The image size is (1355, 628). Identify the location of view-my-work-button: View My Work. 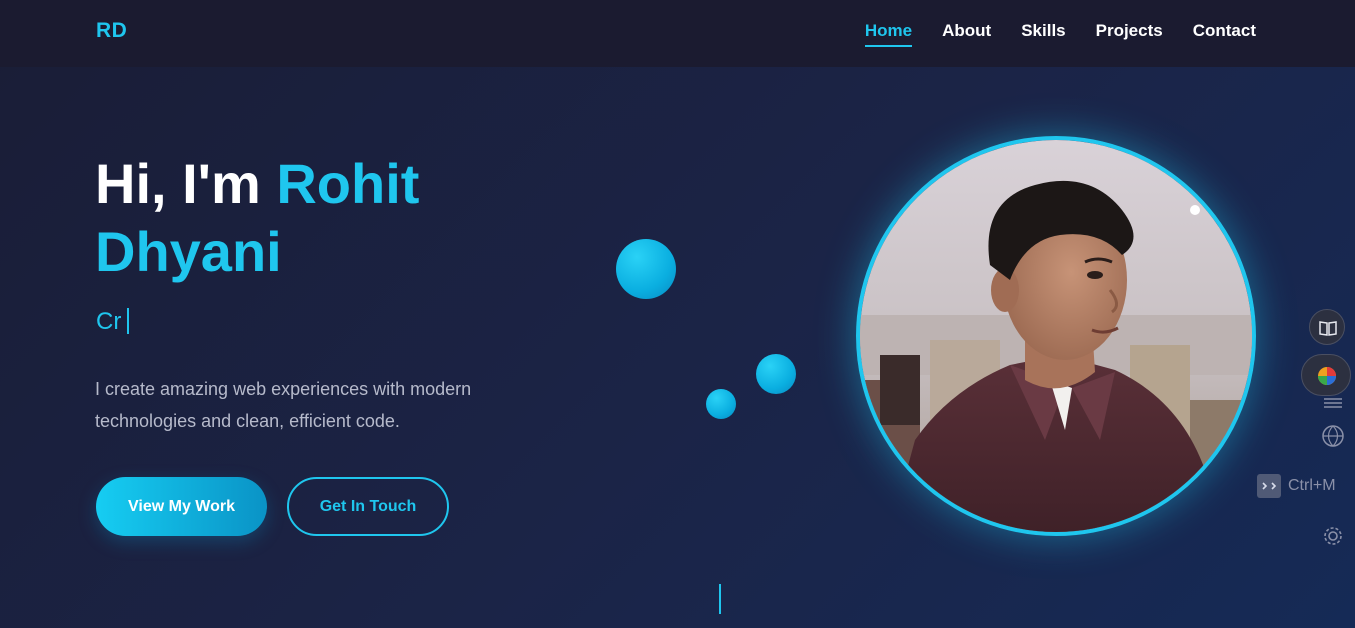
(181, 506).